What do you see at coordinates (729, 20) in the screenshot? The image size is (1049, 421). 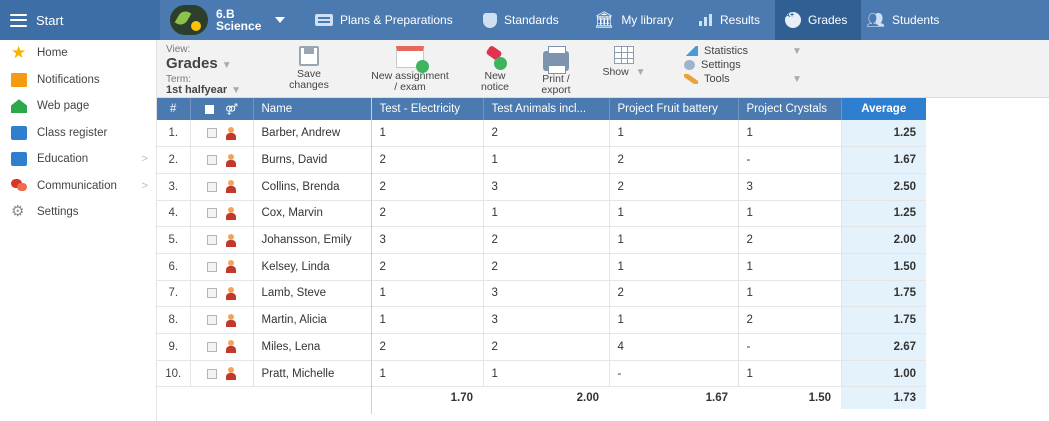 I see `nav-results: Results` at bounding box center [729, 20].